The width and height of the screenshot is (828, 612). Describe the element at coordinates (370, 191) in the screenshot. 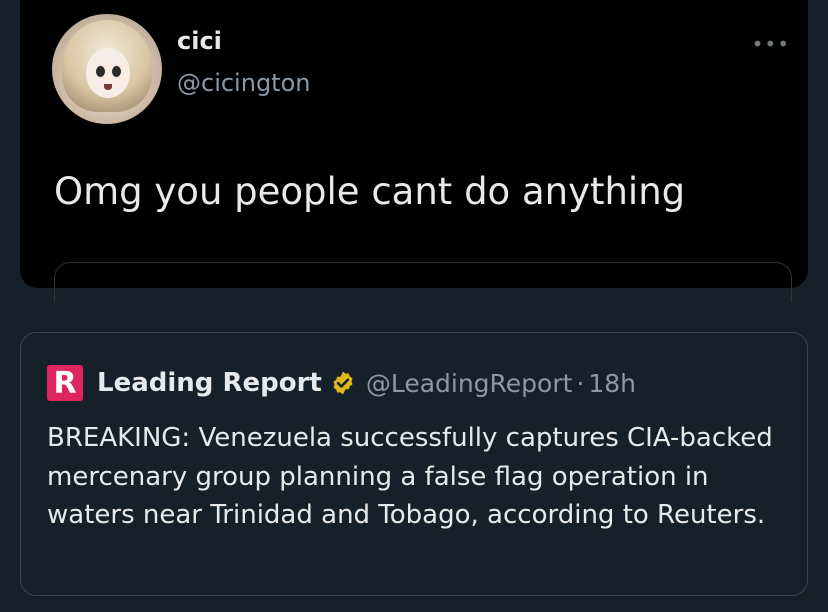

I see `tweet-text: Omg you people cant do anything` at that location.